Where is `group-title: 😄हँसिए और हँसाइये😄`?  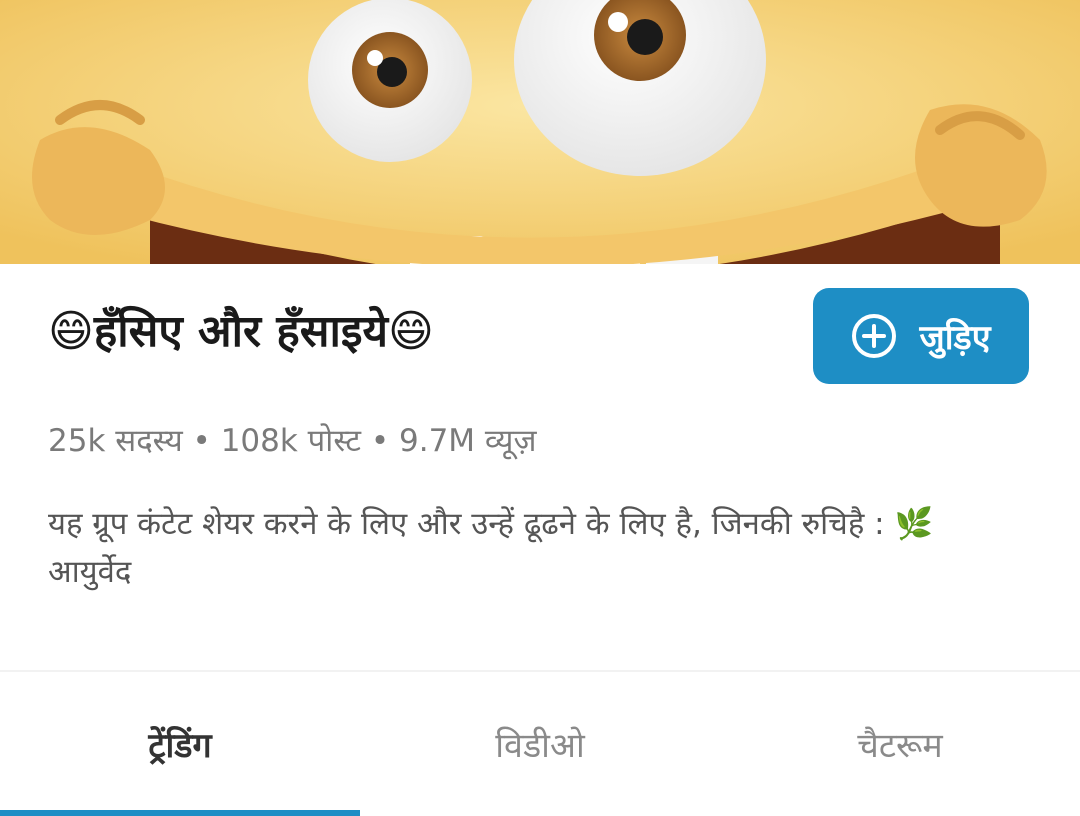 group-title: 😄हँसिए और हँसाइये😄 is located at coordinates (241, 331).